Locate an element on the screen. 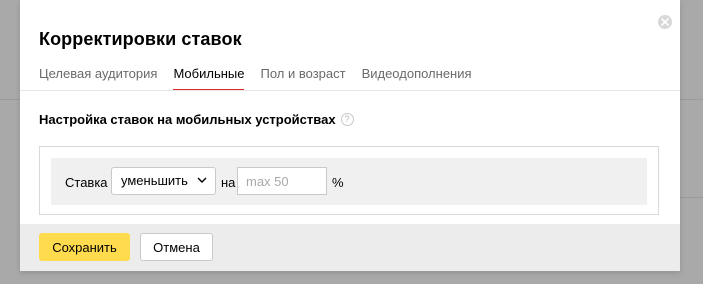 The image size is (703, 284). cancel-button: Отмена is located at coordinates (176, 247).